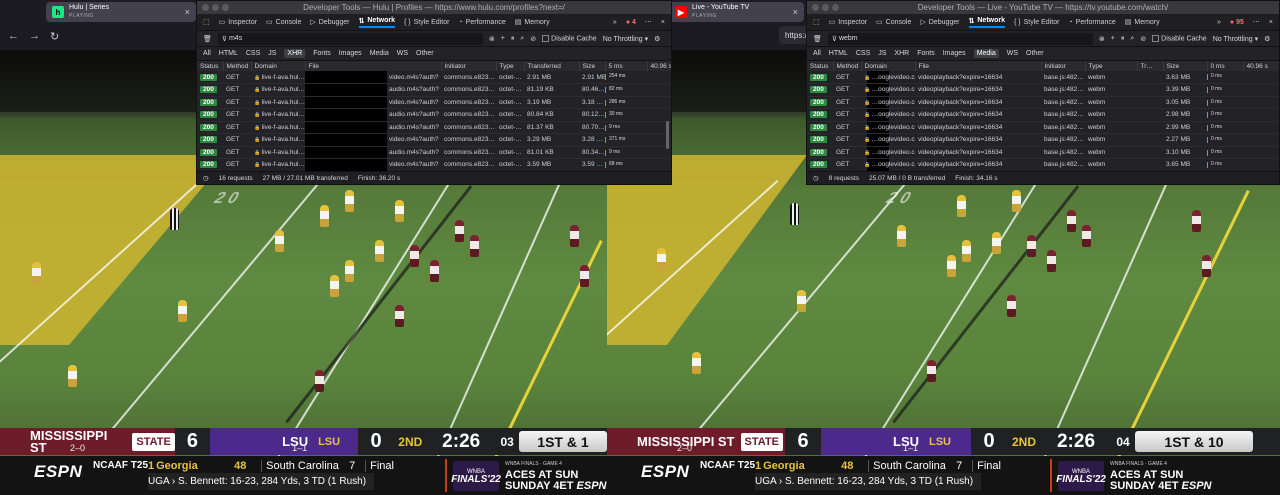 This screenshot has height=495, width=1280. What do you see at coordinates (492, 39) in the screenshot?
I see `clear-filter-icon: ⊗` at bounding box center [492, 39].